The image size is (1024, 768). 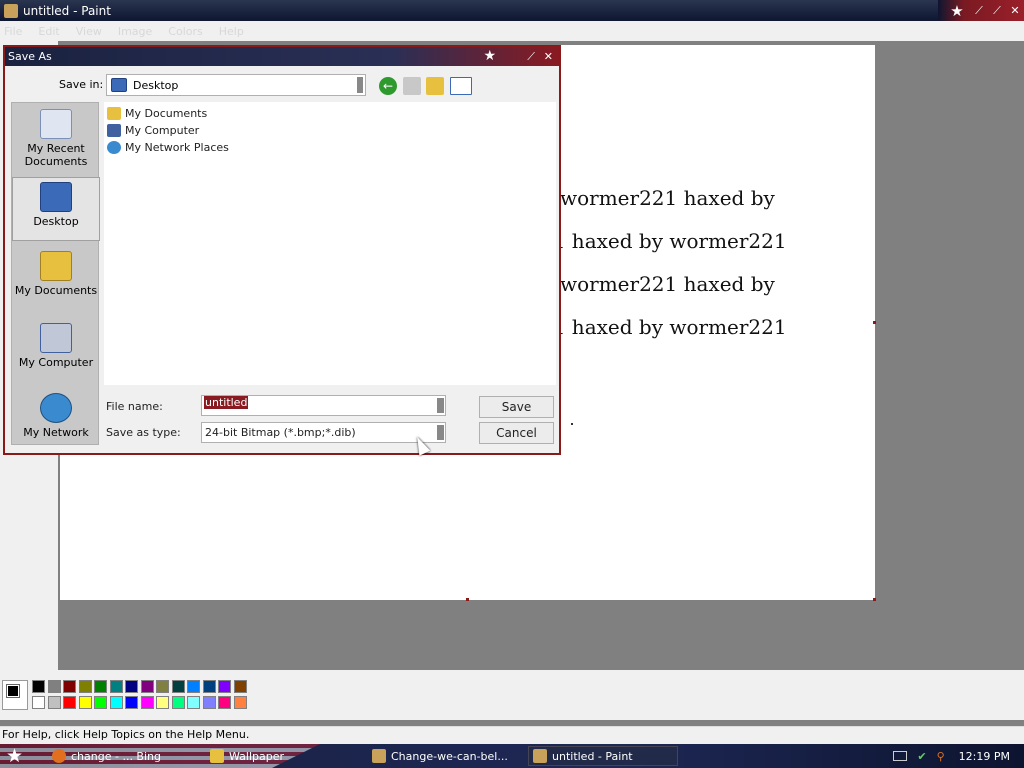 I want to click on list-item: My Computer, so click(x=153, y=130).